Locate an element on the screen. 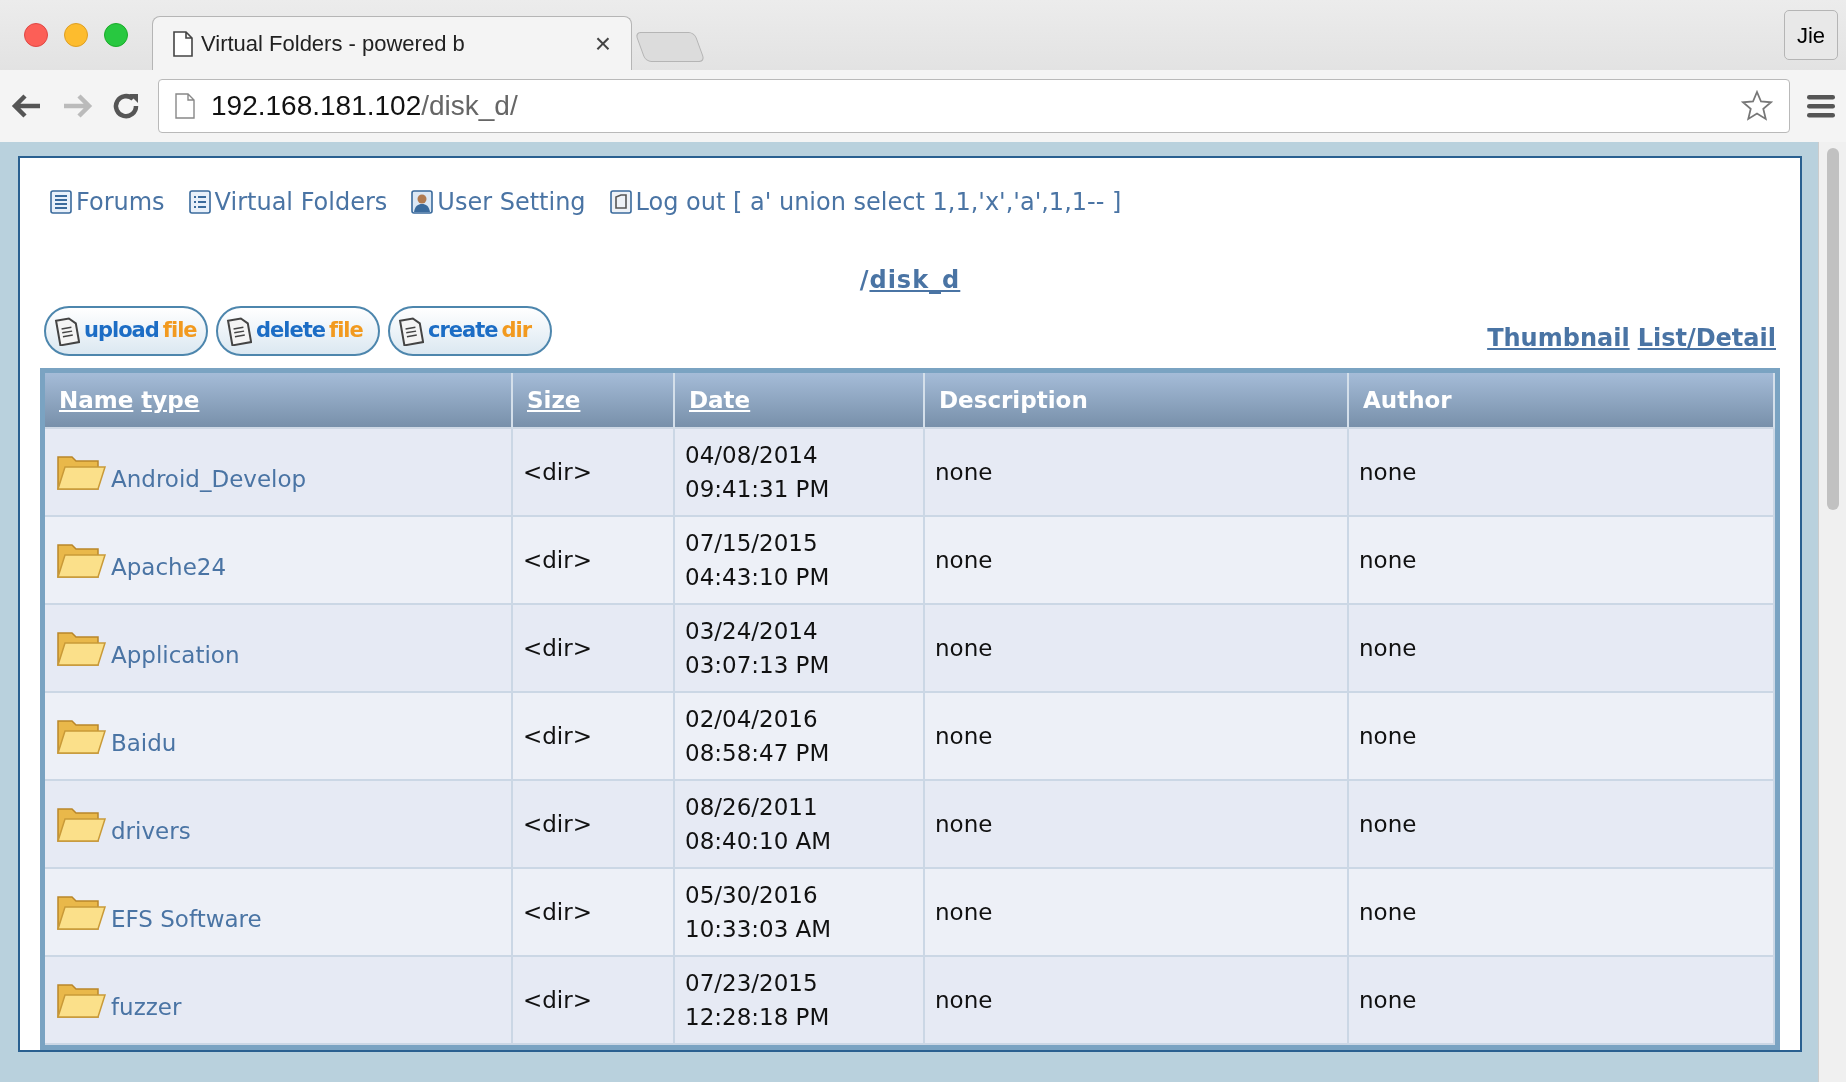 The image size is (1846, 1082). scrollbar is located at coordinates (1832, 612).